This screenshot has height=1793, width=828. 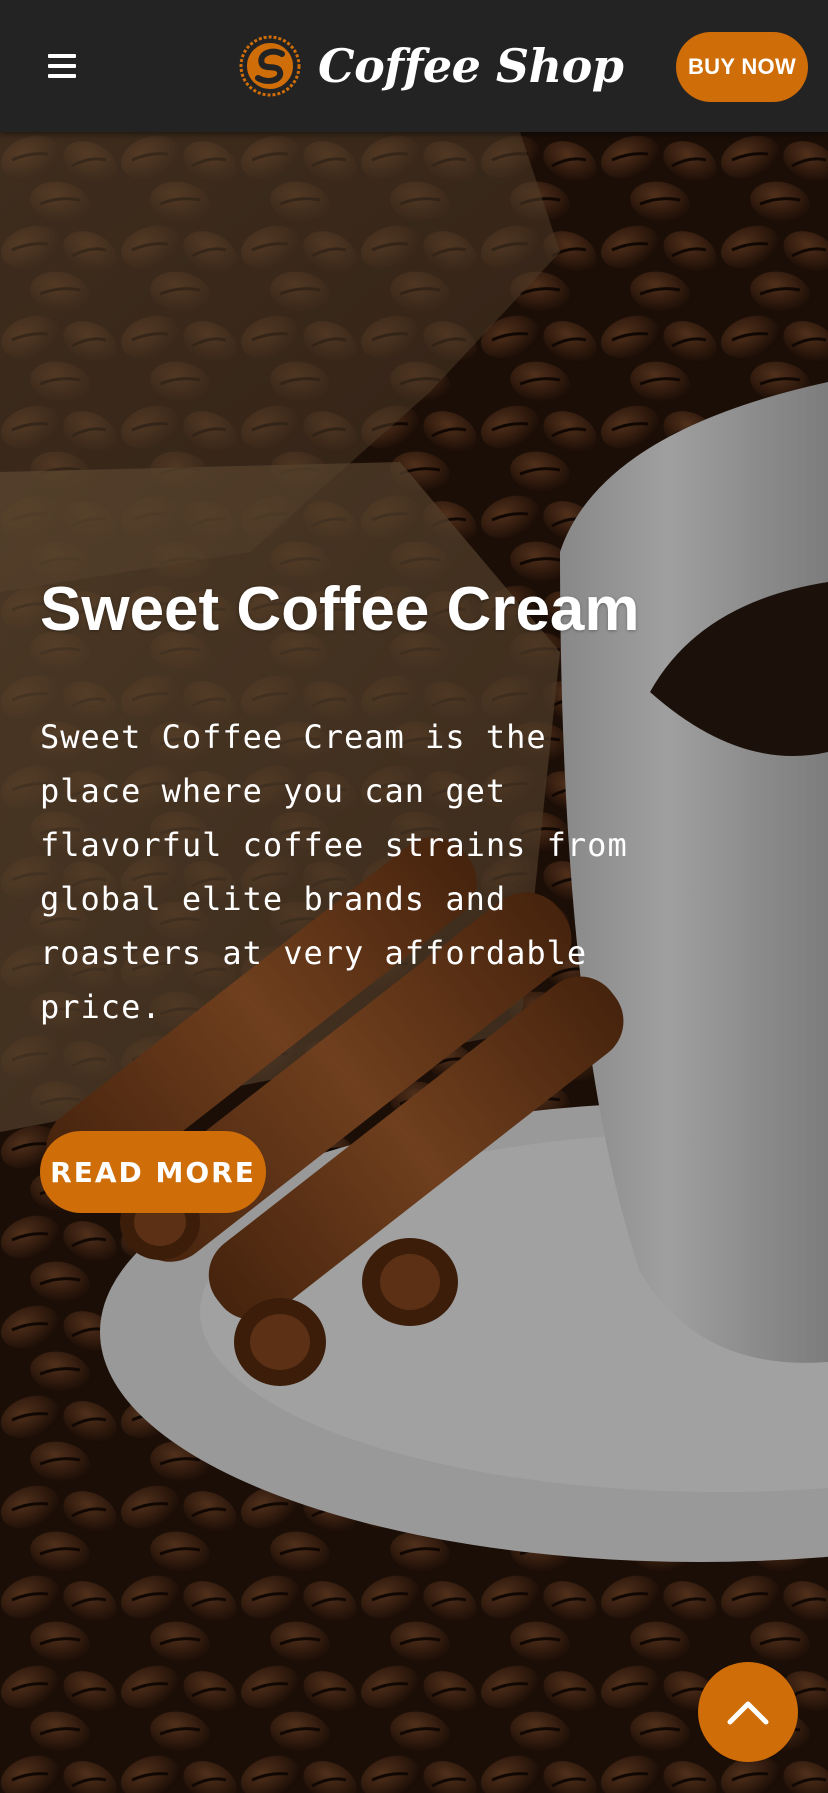 I want to click on brand-logo-link: Coffee Shop, so click(x=431, y=66).